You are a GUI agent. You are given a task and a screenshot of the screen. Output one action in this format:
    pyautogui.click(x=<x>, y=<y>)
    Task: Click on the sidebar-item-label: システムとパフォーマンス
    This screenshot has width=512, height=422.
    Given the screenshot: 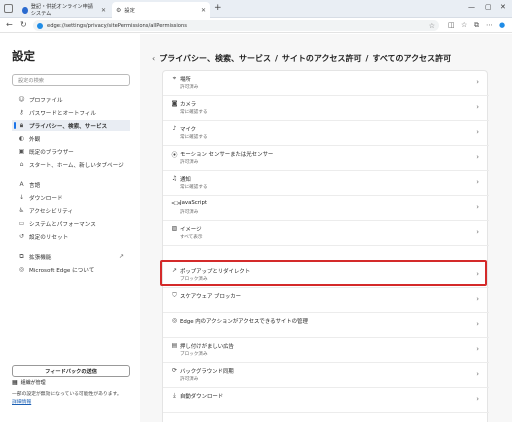 What is the action you would take?
    pyautogui.click(x=62, y=224)
    